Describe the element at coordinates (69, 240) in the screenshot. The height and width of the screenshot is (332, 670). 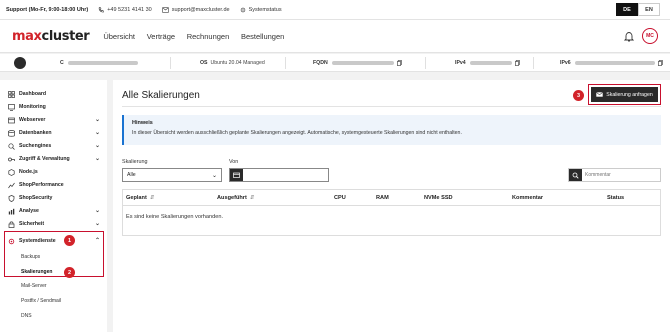
I see `step-badge-1: 1` at that location.